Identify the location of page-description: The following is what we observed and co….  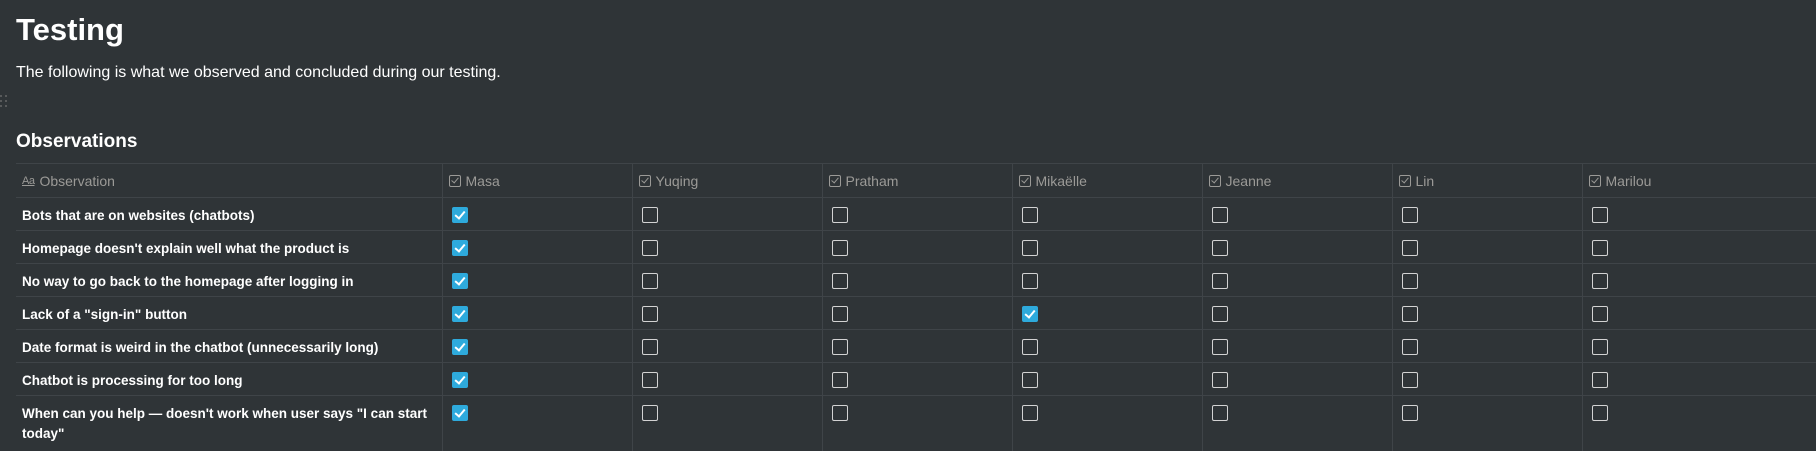
(258, 73).